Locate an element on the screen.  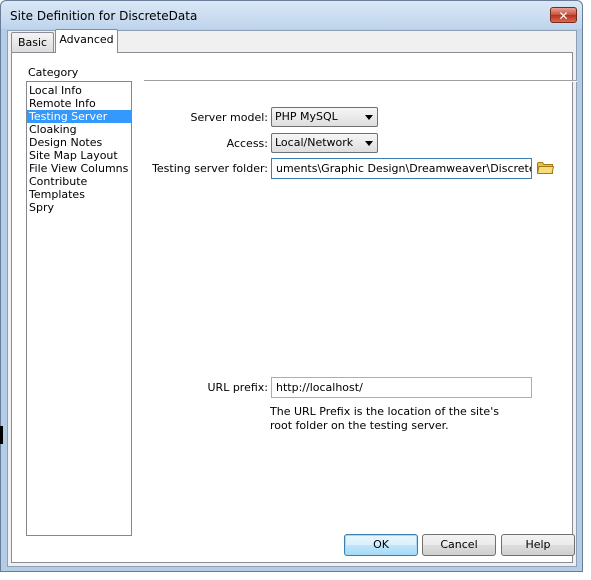
category-item-templates: Templates is located at coordinates (79, 194).